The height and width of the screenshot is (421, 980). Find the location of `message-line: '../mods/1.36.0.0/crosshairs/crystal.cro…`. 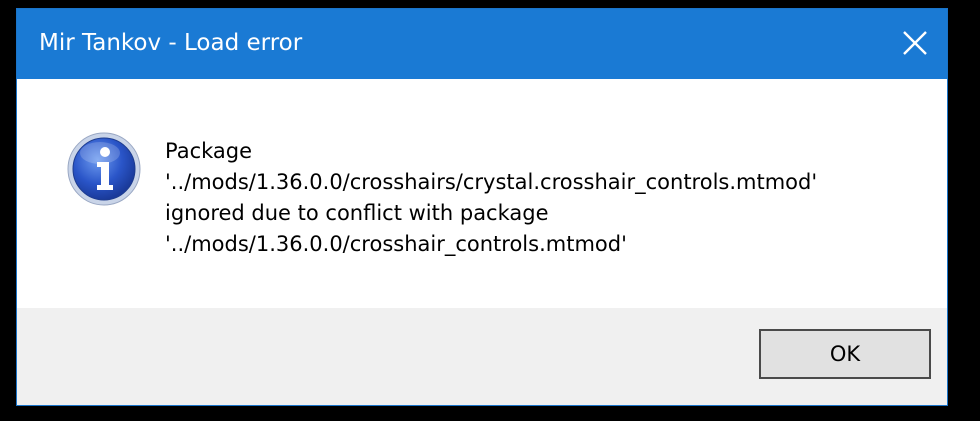

message-line: '../mods/1.36.0.0/crosshairs/crystal.cro… is located at coordinates (491, 182).